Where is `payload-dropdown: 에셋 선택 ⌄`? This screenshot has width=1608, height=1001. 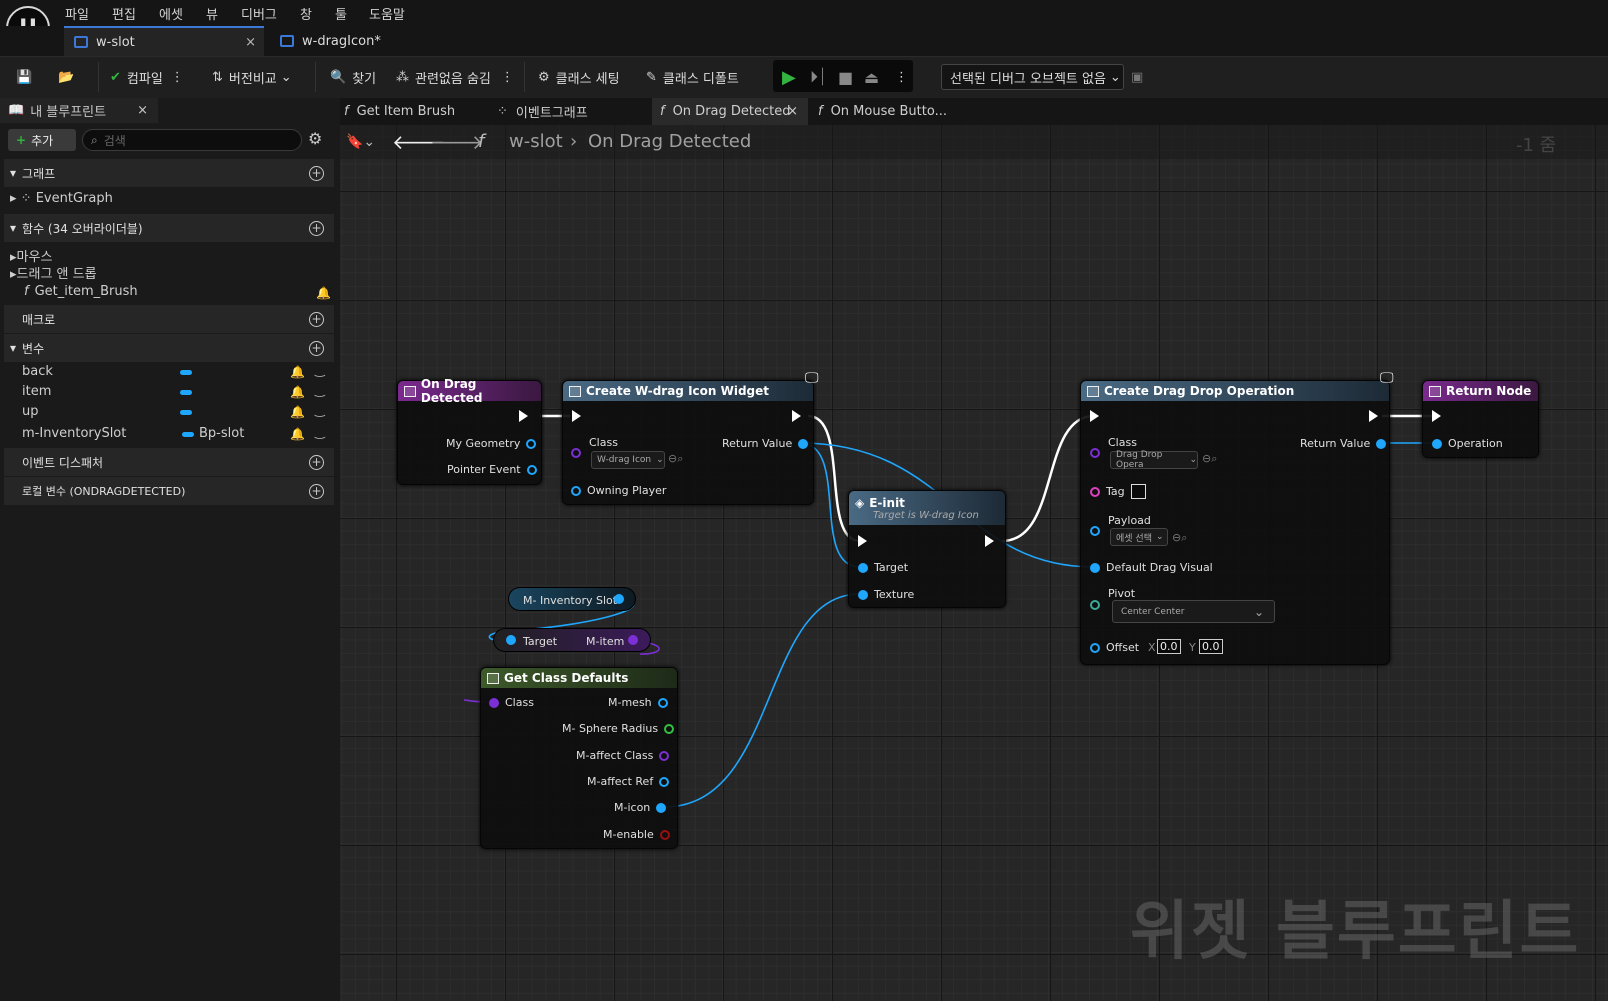 payload-dropdown: 에셋 선택 ⌄ is located at coordinates (1139, 537).